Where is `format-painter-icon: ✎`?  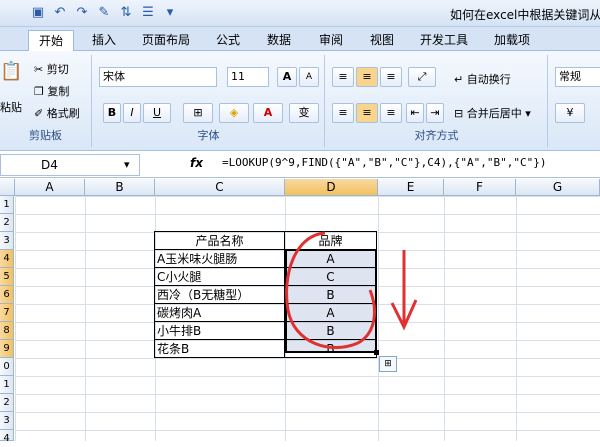 format-painter-icon: ✎ is located at coordinates (104, 13).